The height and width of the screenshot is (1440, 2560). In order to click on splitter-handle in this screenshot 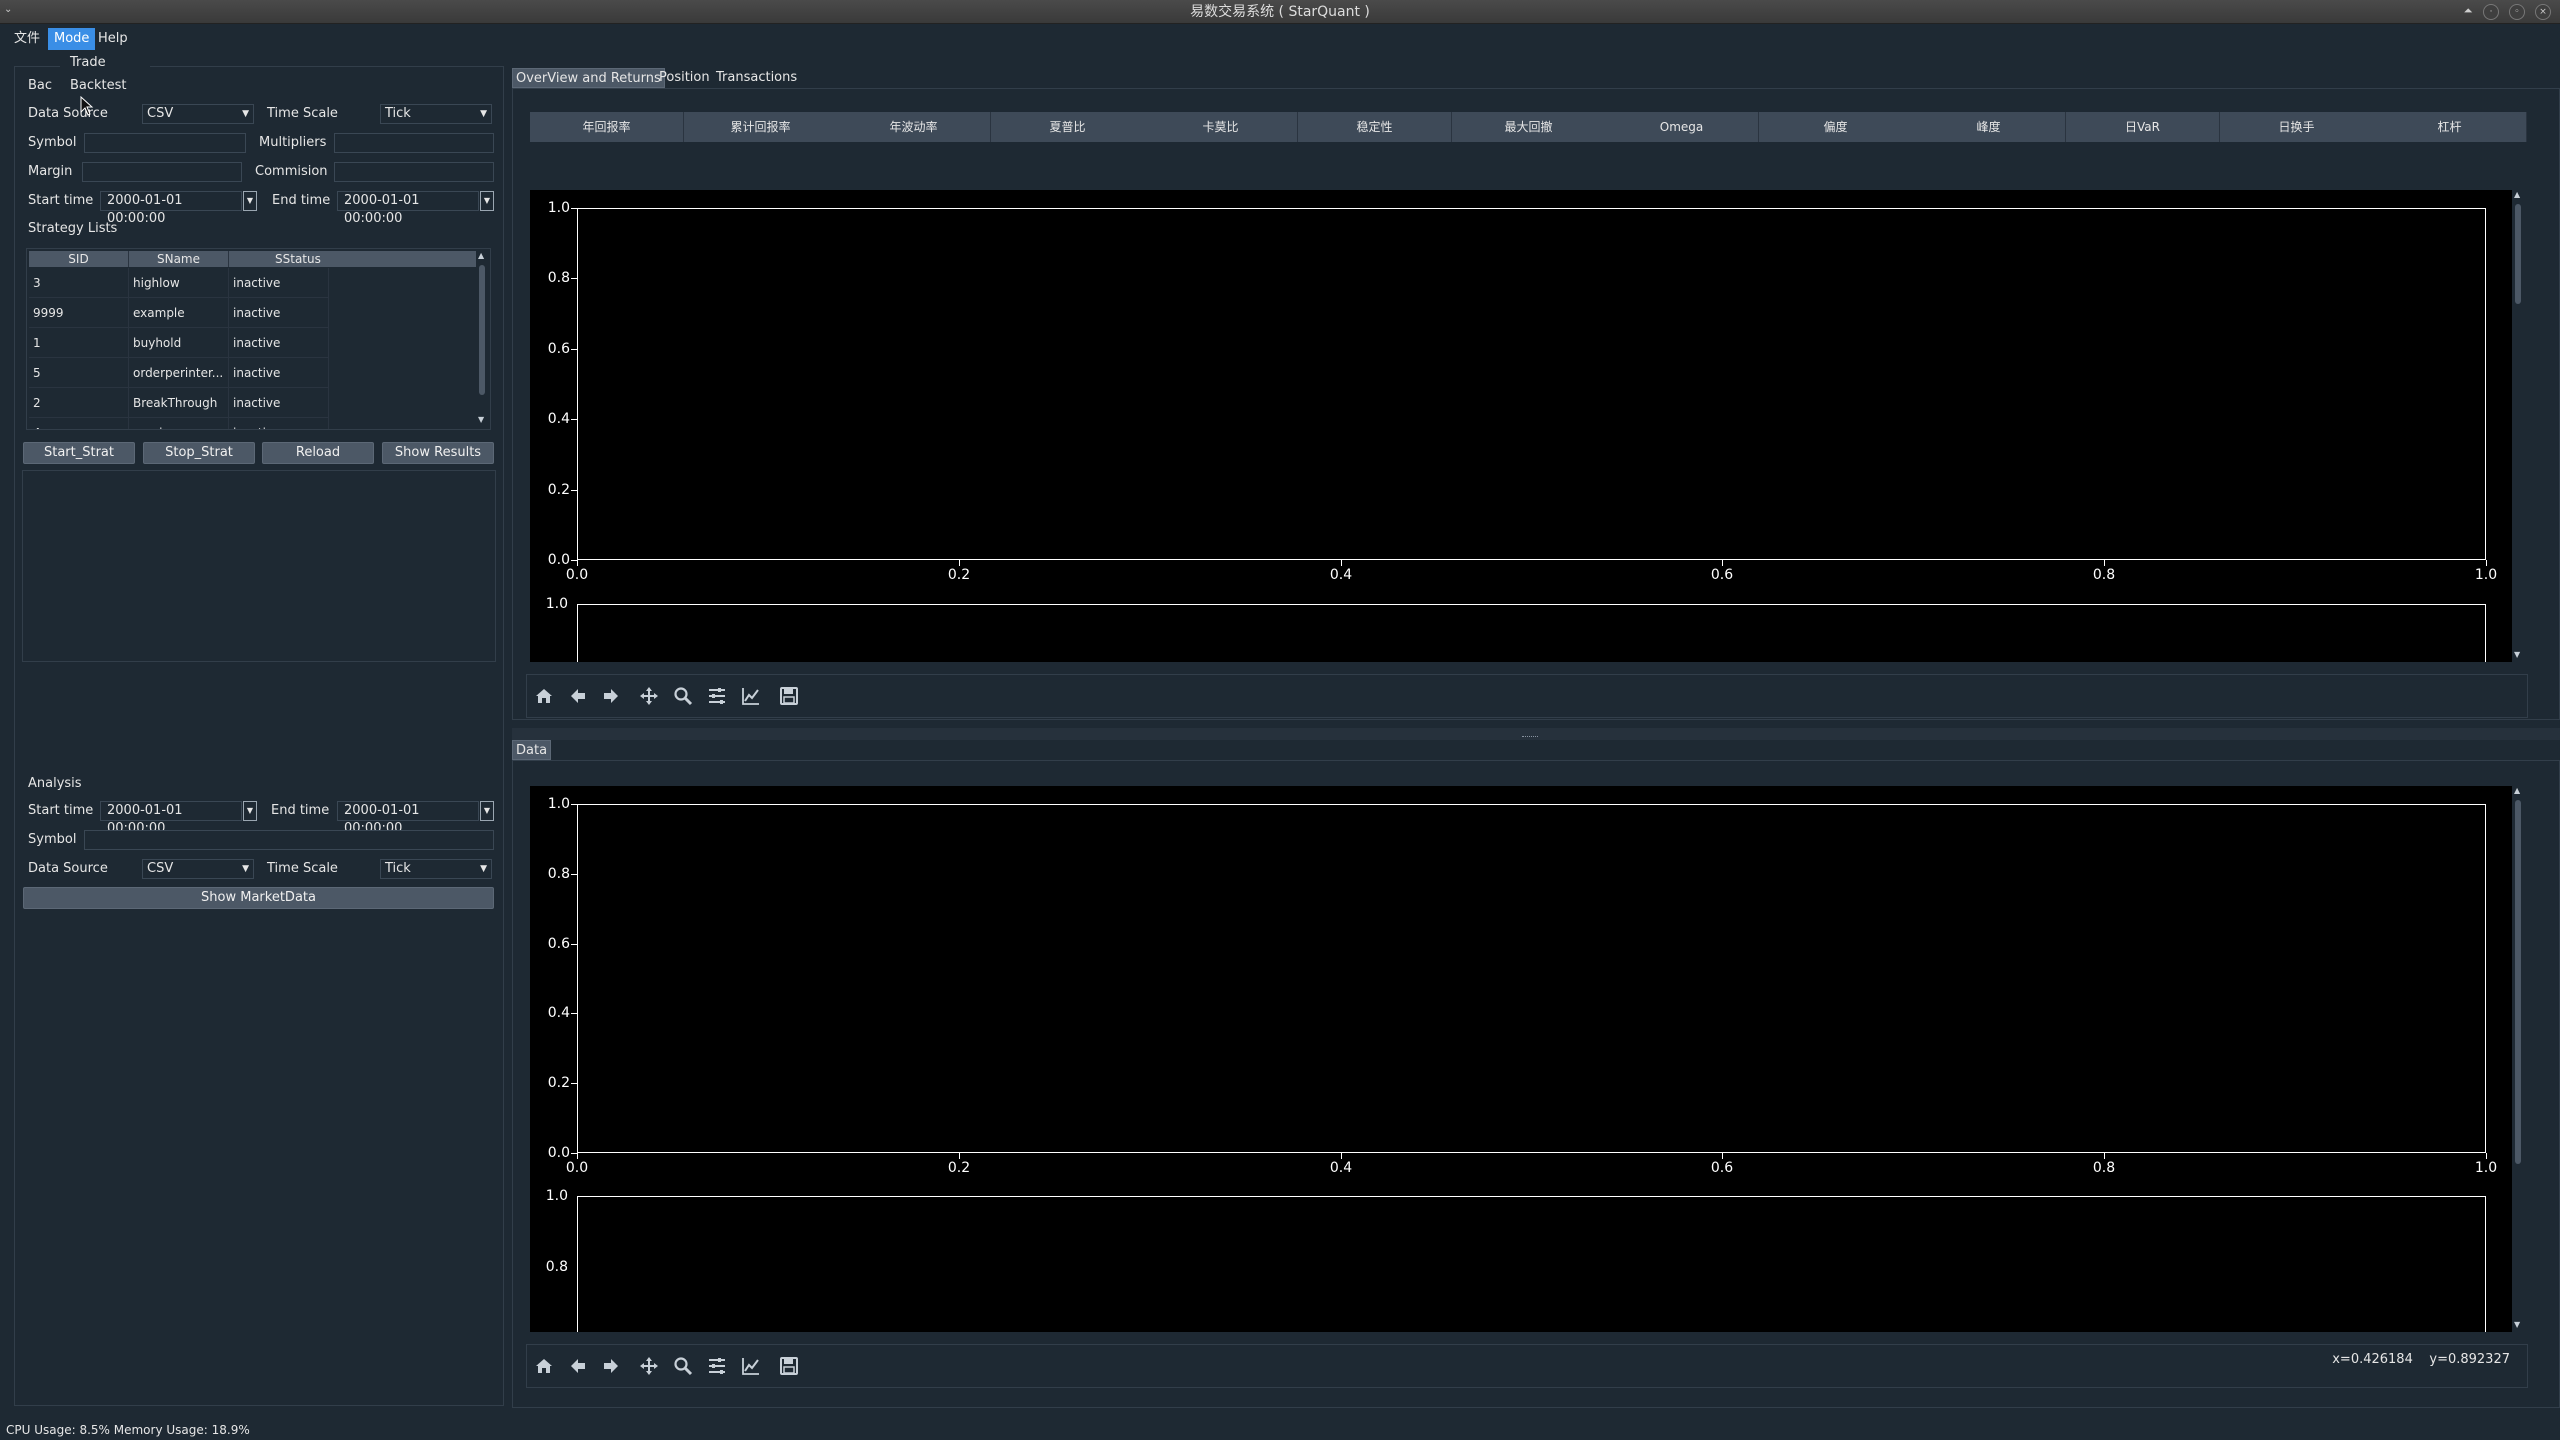, I will do `click(1536, 734)`.